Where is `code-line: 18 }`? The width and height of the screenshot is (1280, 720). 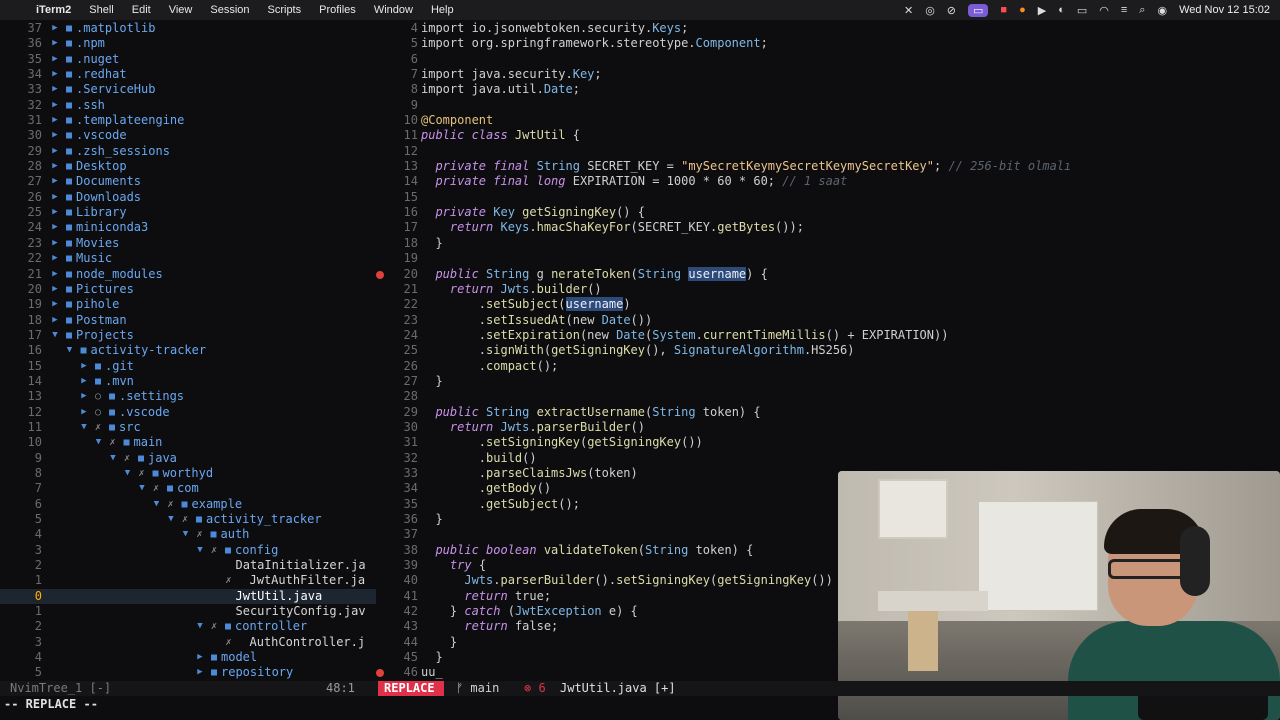
code-line: 18 } is located at coordinates (828, 243).